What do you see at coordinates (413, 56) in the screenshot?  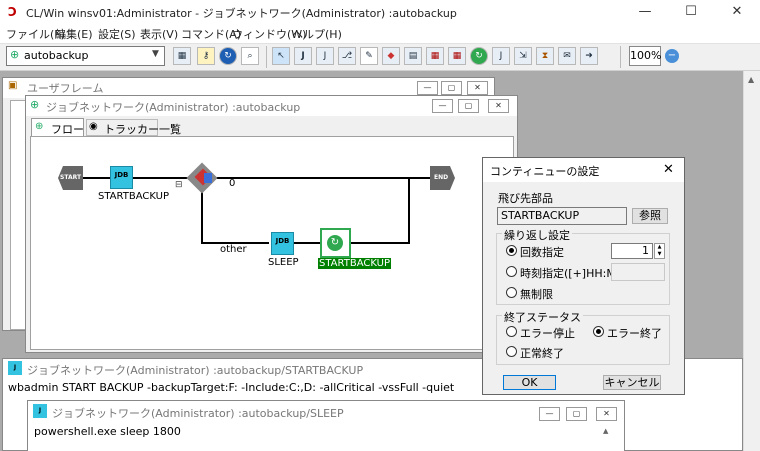 I see `calendar-icon: ▤` at bounding box center [413, 56].